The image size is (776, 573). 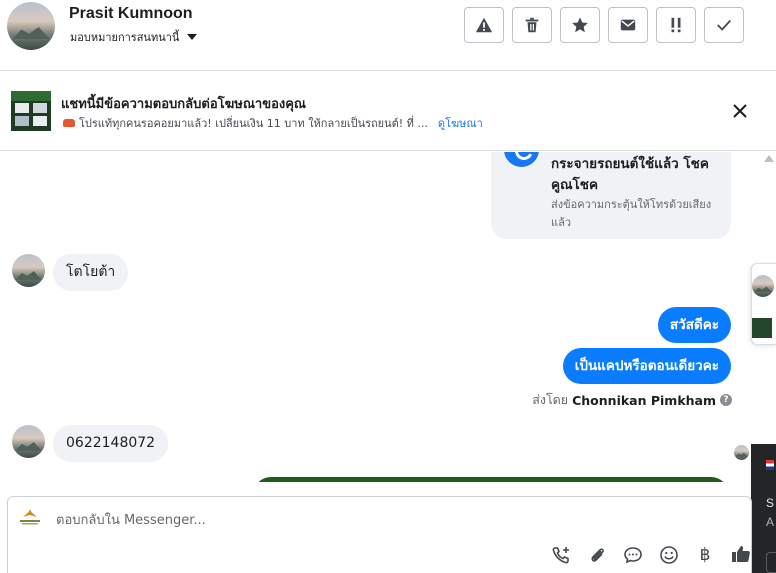 What do you see at coordinates (460, 123) in the screenshot?
I see `view-ad-link: ดูโฆษณา` at bounding box center [460, 123].